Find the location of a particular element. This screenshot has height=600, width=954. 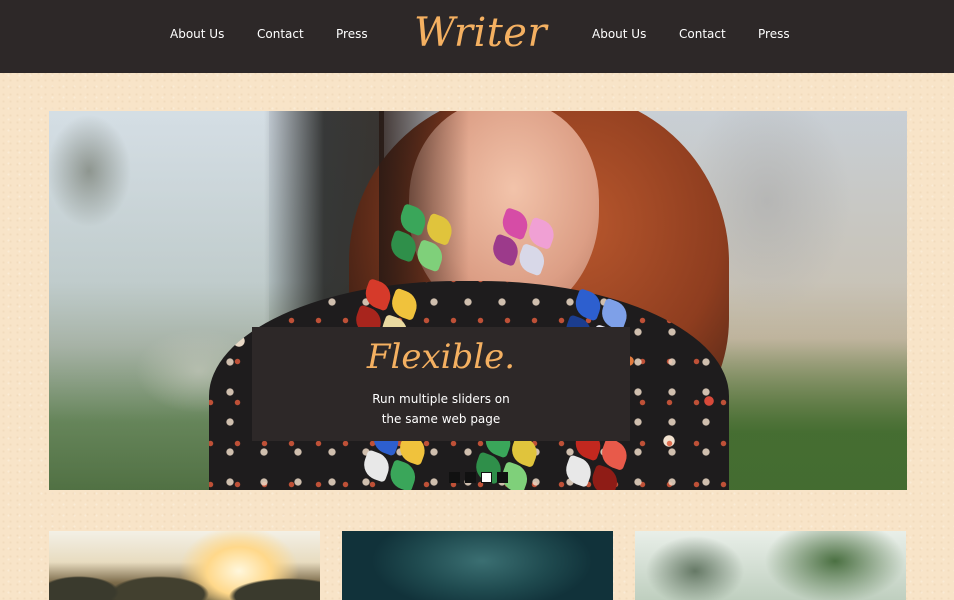

nav-about-us-right: About Us is located at coordinates (619, 34).